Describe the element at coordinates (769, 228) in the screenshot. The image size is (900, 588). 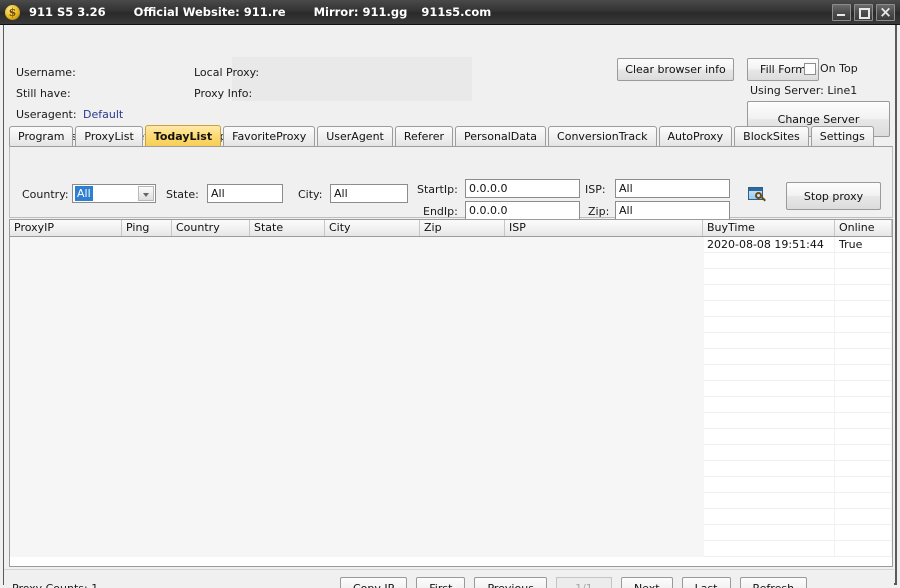
I see `column-header-buytime: BuyTime` at that location.